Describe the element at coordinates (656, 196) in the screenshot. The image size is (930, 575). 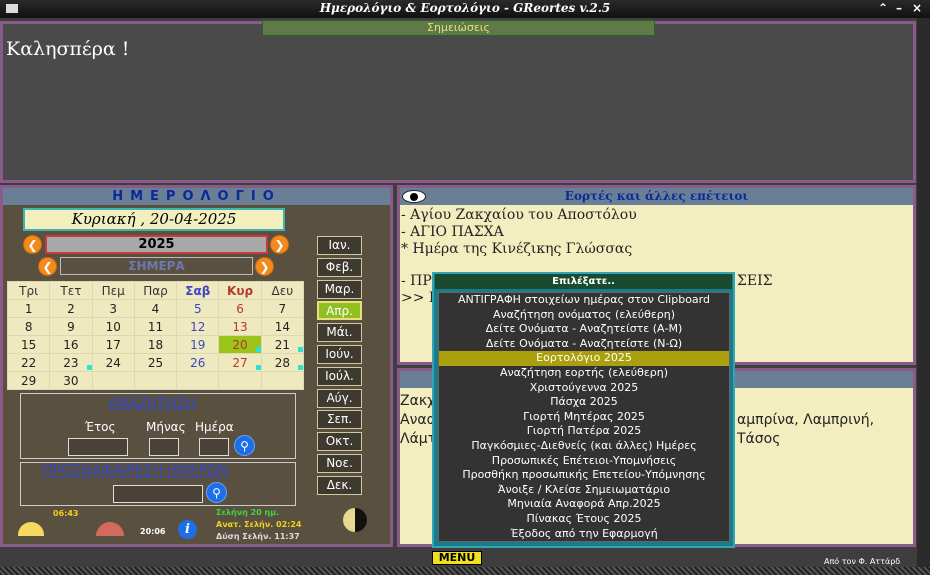
I see `events-header: Εορτές και άλλες επέτειοι` at that location.